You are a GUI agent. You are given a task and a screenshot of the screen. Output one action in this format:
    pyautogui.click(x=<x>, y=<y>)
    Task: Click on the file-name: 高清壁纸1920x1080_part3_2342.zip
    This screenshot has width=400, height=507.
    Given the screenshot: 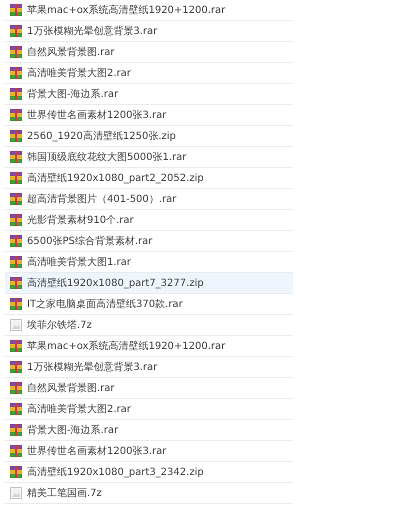 What is the action you would take?
    pyautogui.click(x=115, y=472)
    